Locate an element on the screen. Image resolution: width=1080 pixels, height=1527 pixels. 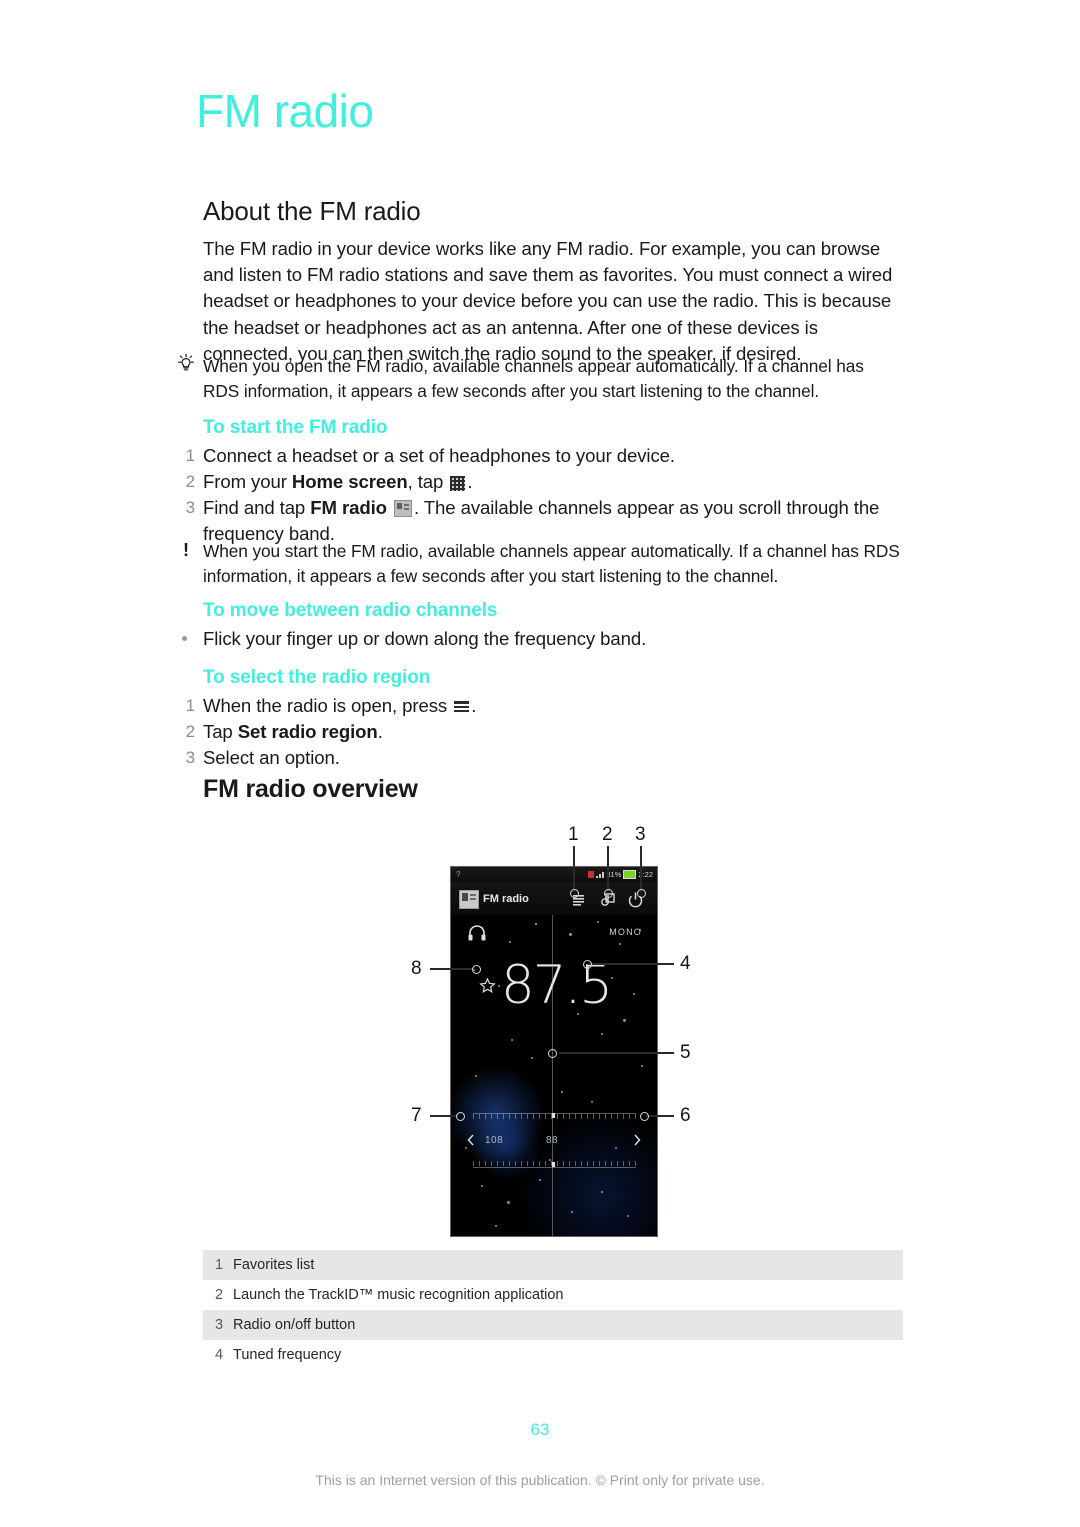
band-top-marker is located at coordinates (553, 1115).